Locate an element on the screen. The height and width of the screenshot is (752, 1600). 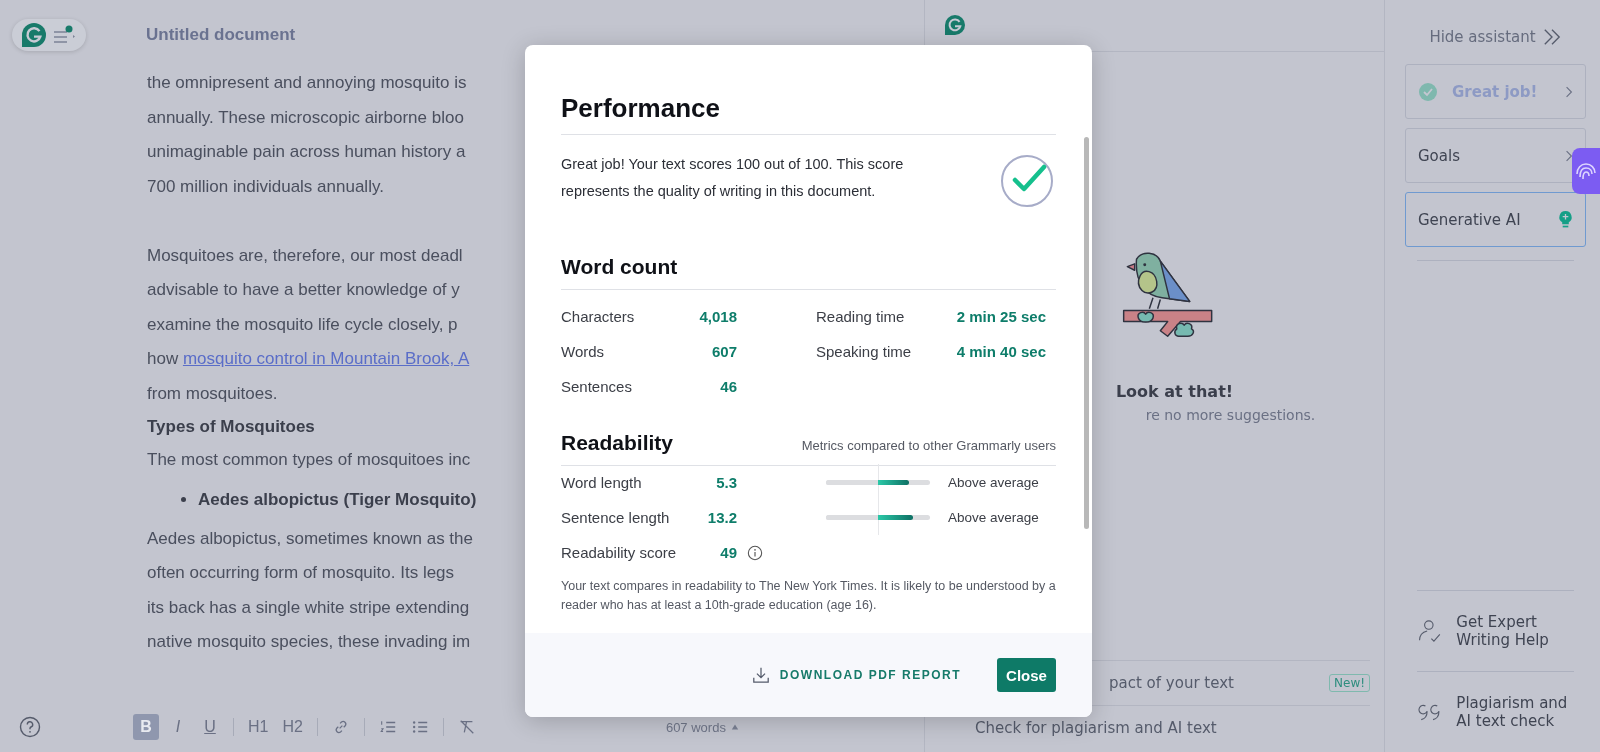
bold-button: B is located at coordinates (146, 727).